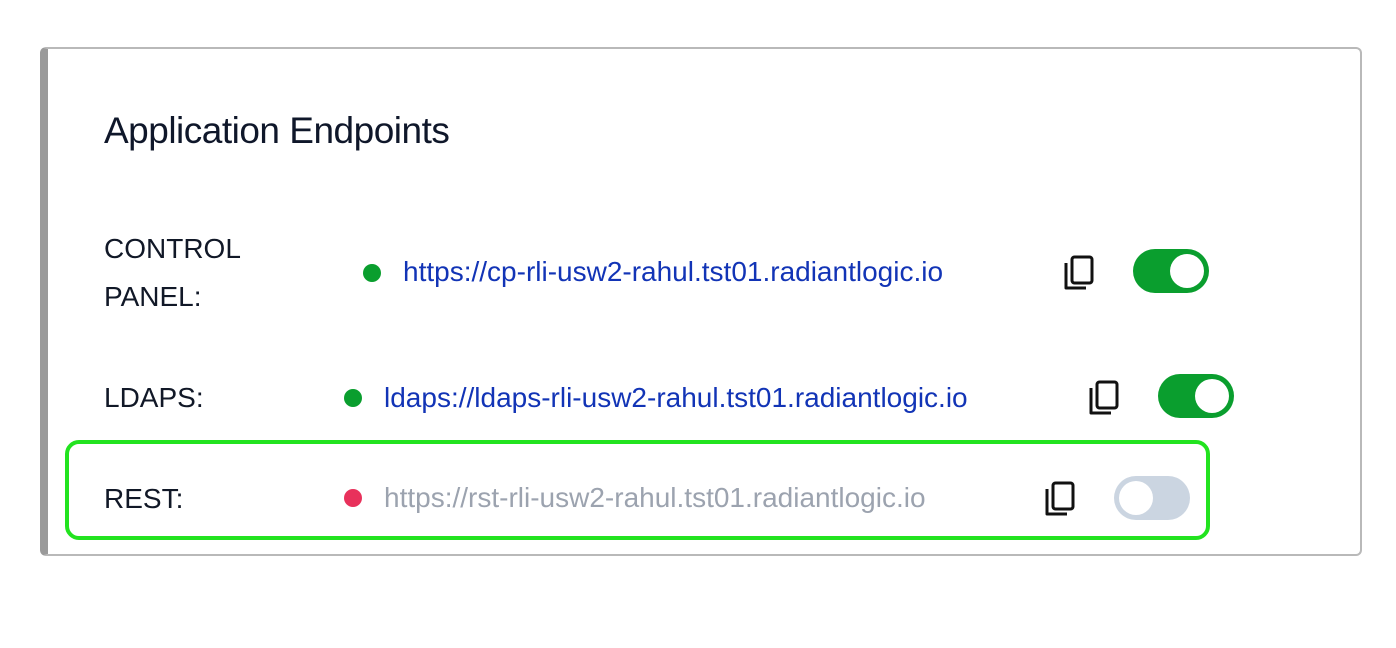  What do you see at coordinates (154, 397) in the screenshot?
I see `ldaps-label: LDAPS:` at bounding box center [154, 397].